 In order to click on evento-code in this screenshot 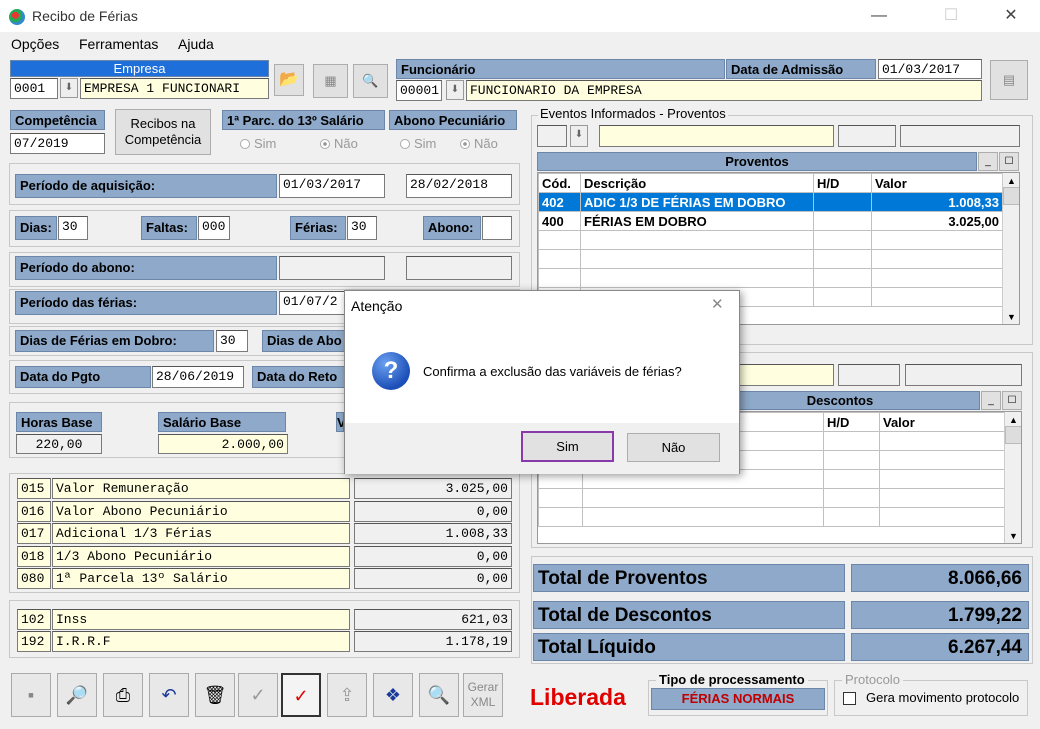, I will do `click(552, 136)`.